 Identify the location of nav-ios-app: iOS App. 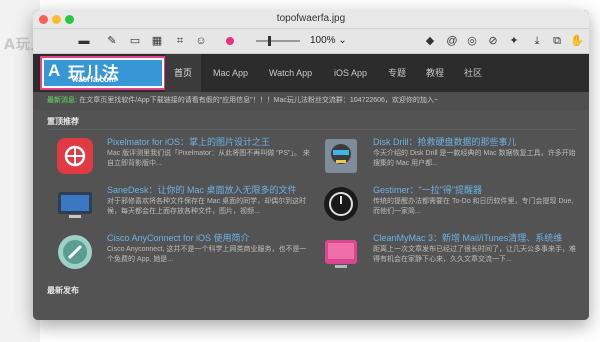
(350, 73).